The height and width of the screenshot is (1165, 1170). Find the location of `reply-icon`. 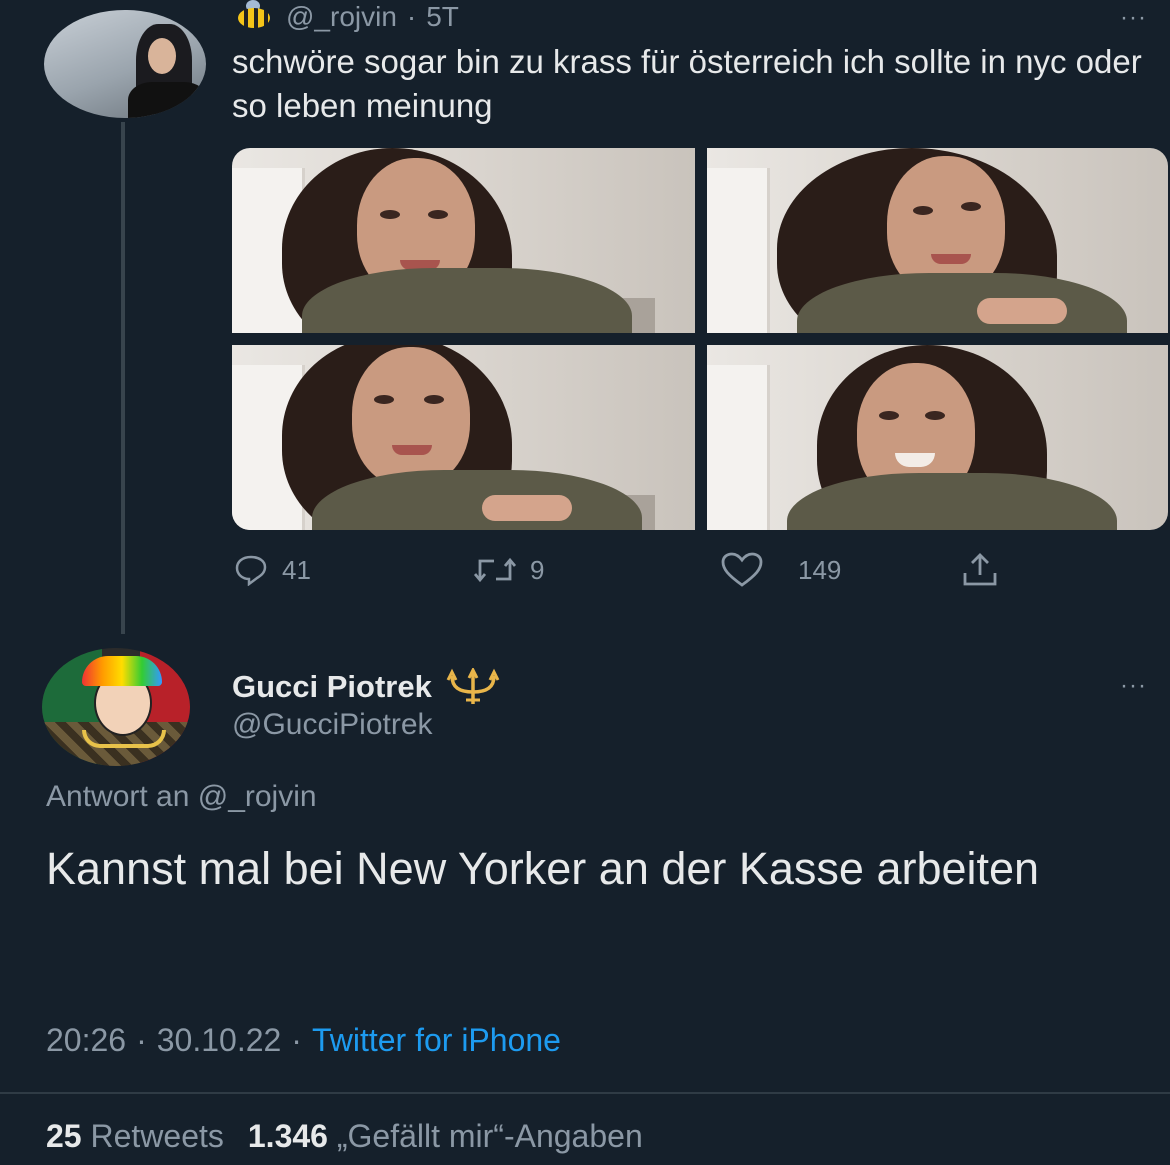

reply-icon is located at coordinates (251, 570).